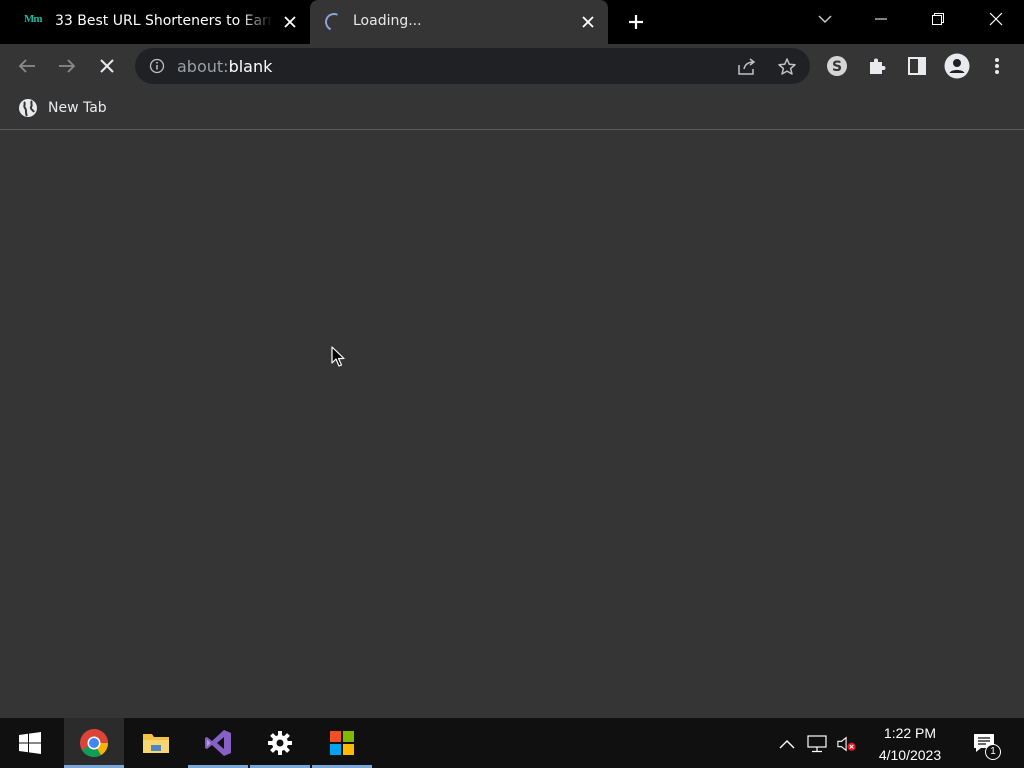 The width and height of the screenshot is (1024, 768). Describe the element at coordinates (77, 108) in the screenshot. I see `bookmark-label: New Tab` at that location.